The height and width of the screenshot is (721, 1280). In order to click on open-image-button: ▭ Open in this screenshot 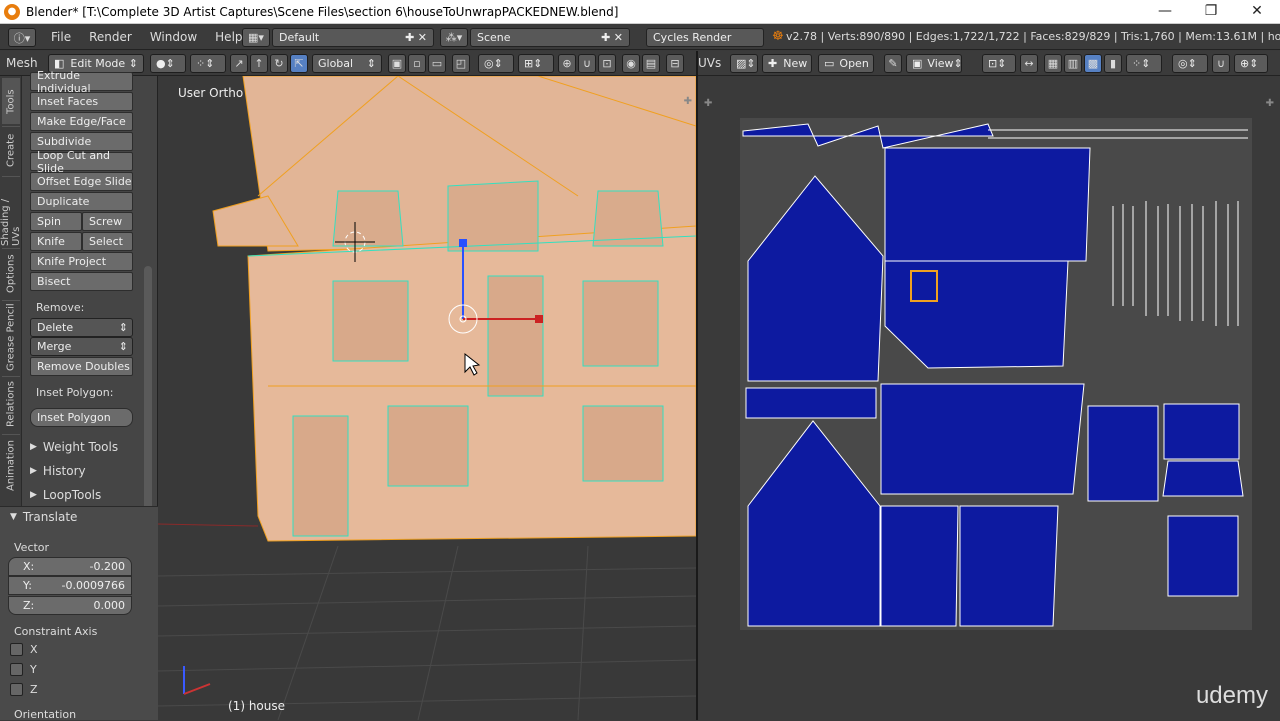, I will do `click(846, 63)`.